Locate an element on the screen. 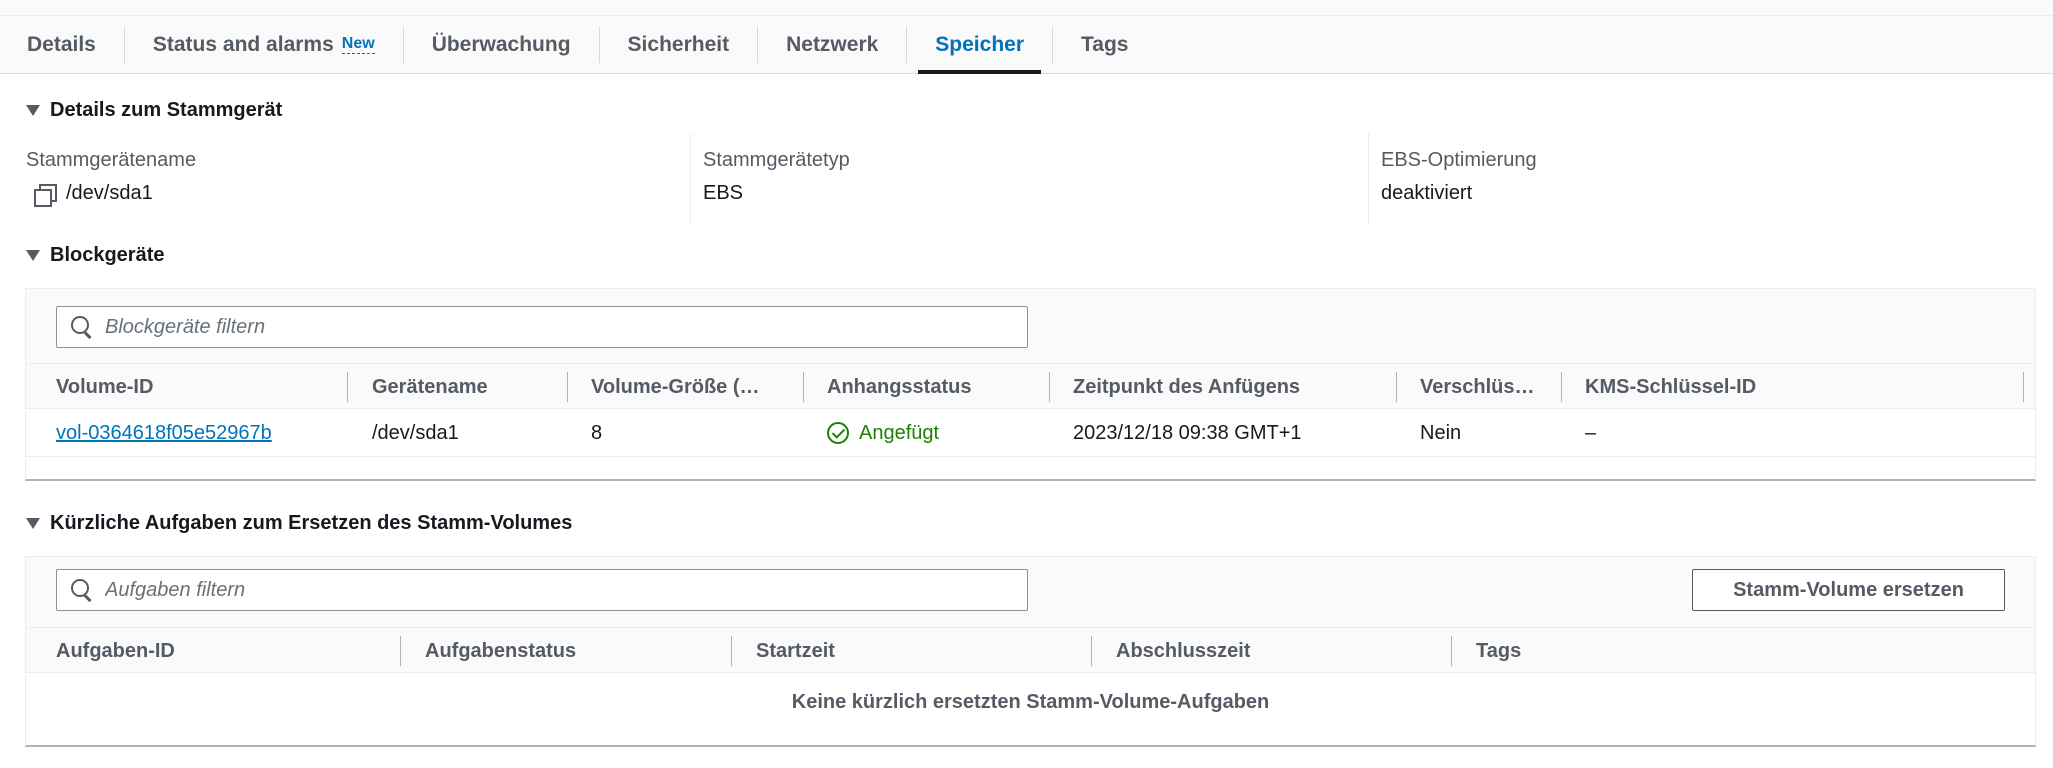 This screenshot has height=768, width=2053. attachment-status-cell: Angefügt is located at coordinates (883, 433).